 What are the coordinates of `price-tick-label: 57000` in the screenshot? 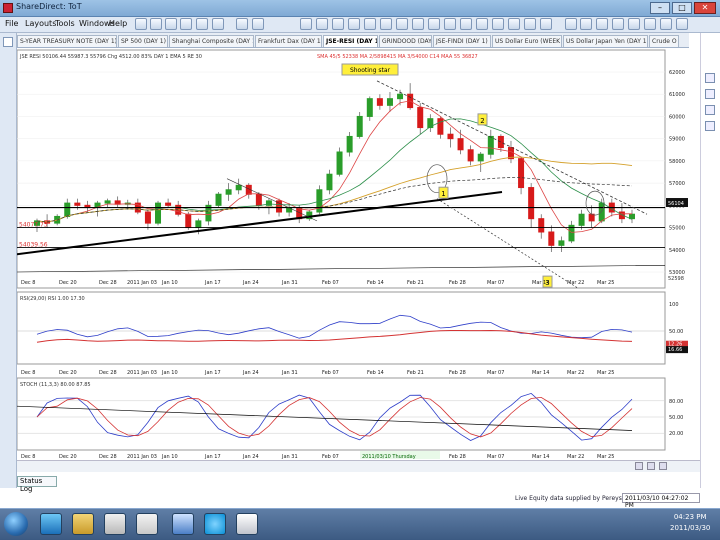 It's located at (677, 184).